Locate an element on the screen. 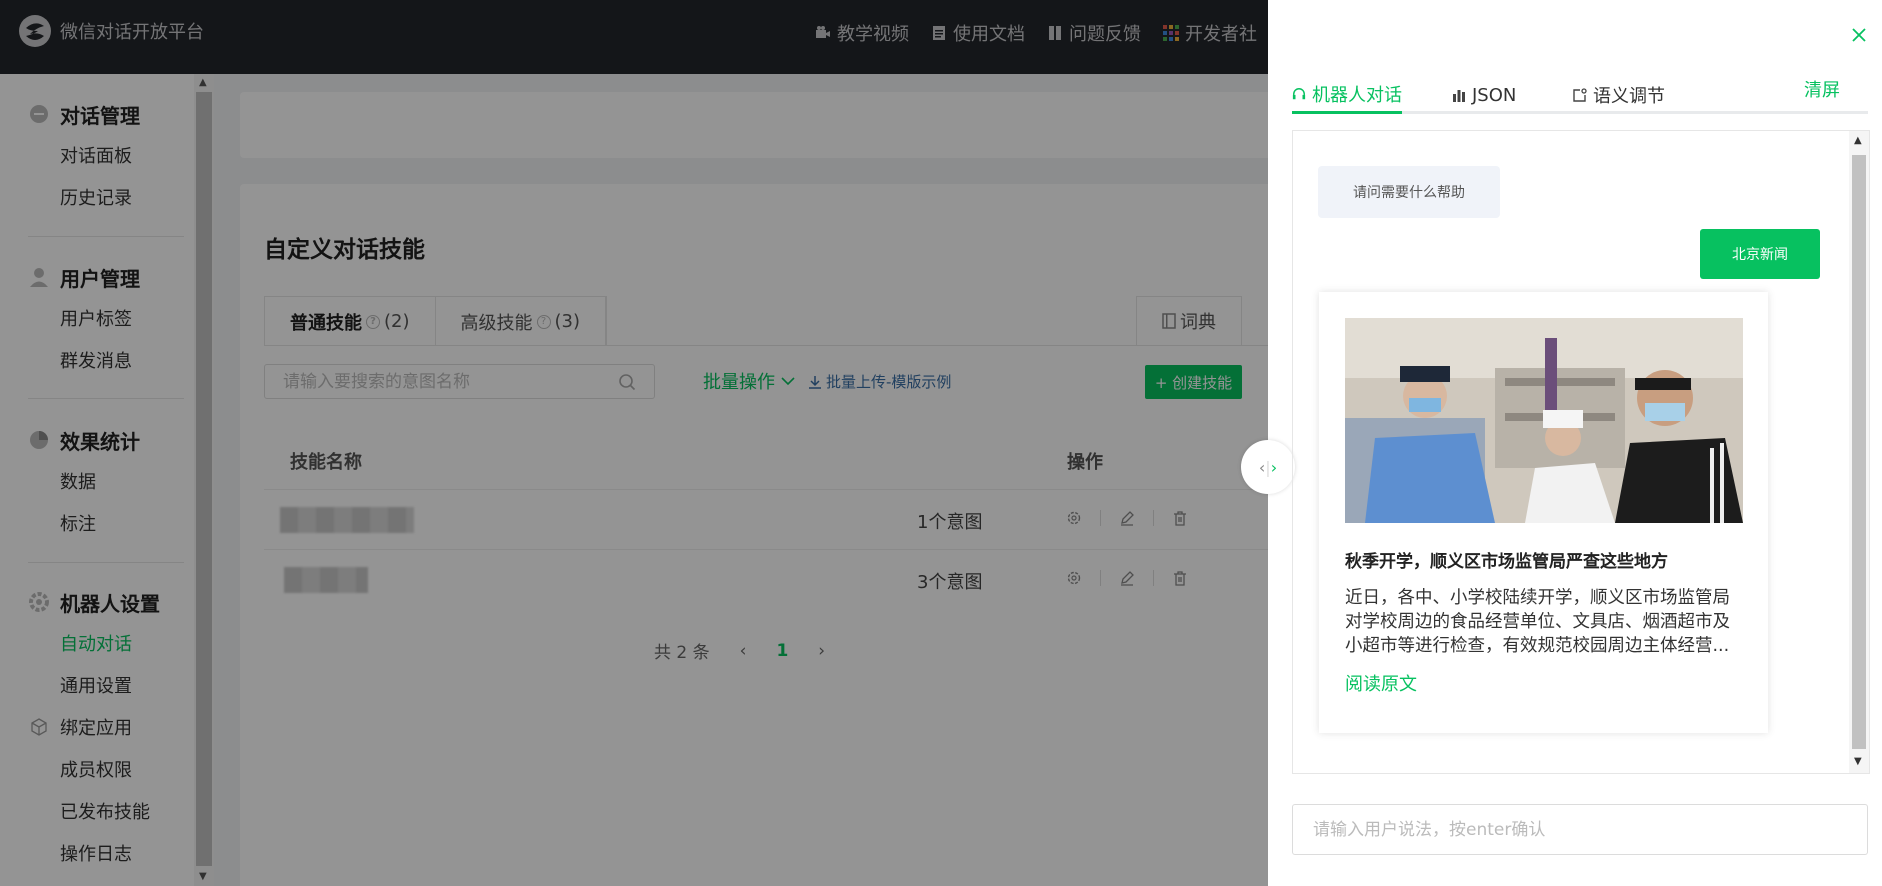  tab-label: JSON is located at coordinates (1494, 95).